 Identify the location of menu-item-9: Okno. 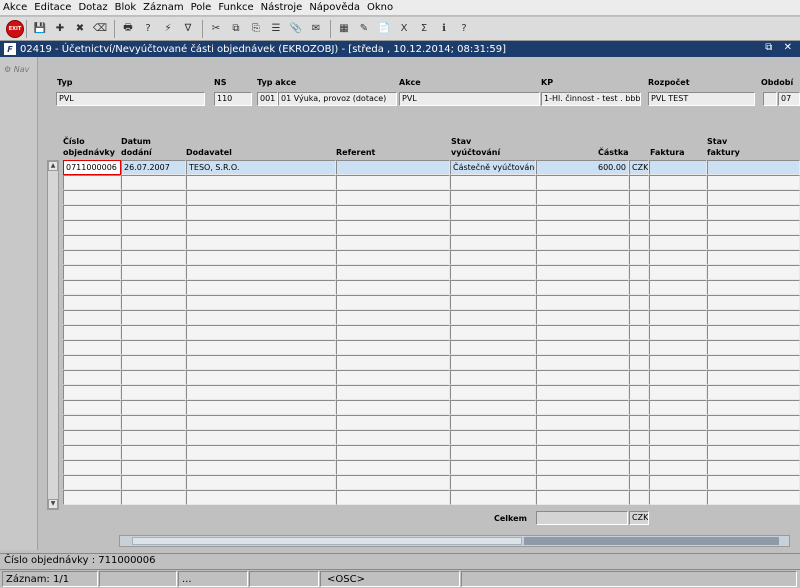
(380, 7).